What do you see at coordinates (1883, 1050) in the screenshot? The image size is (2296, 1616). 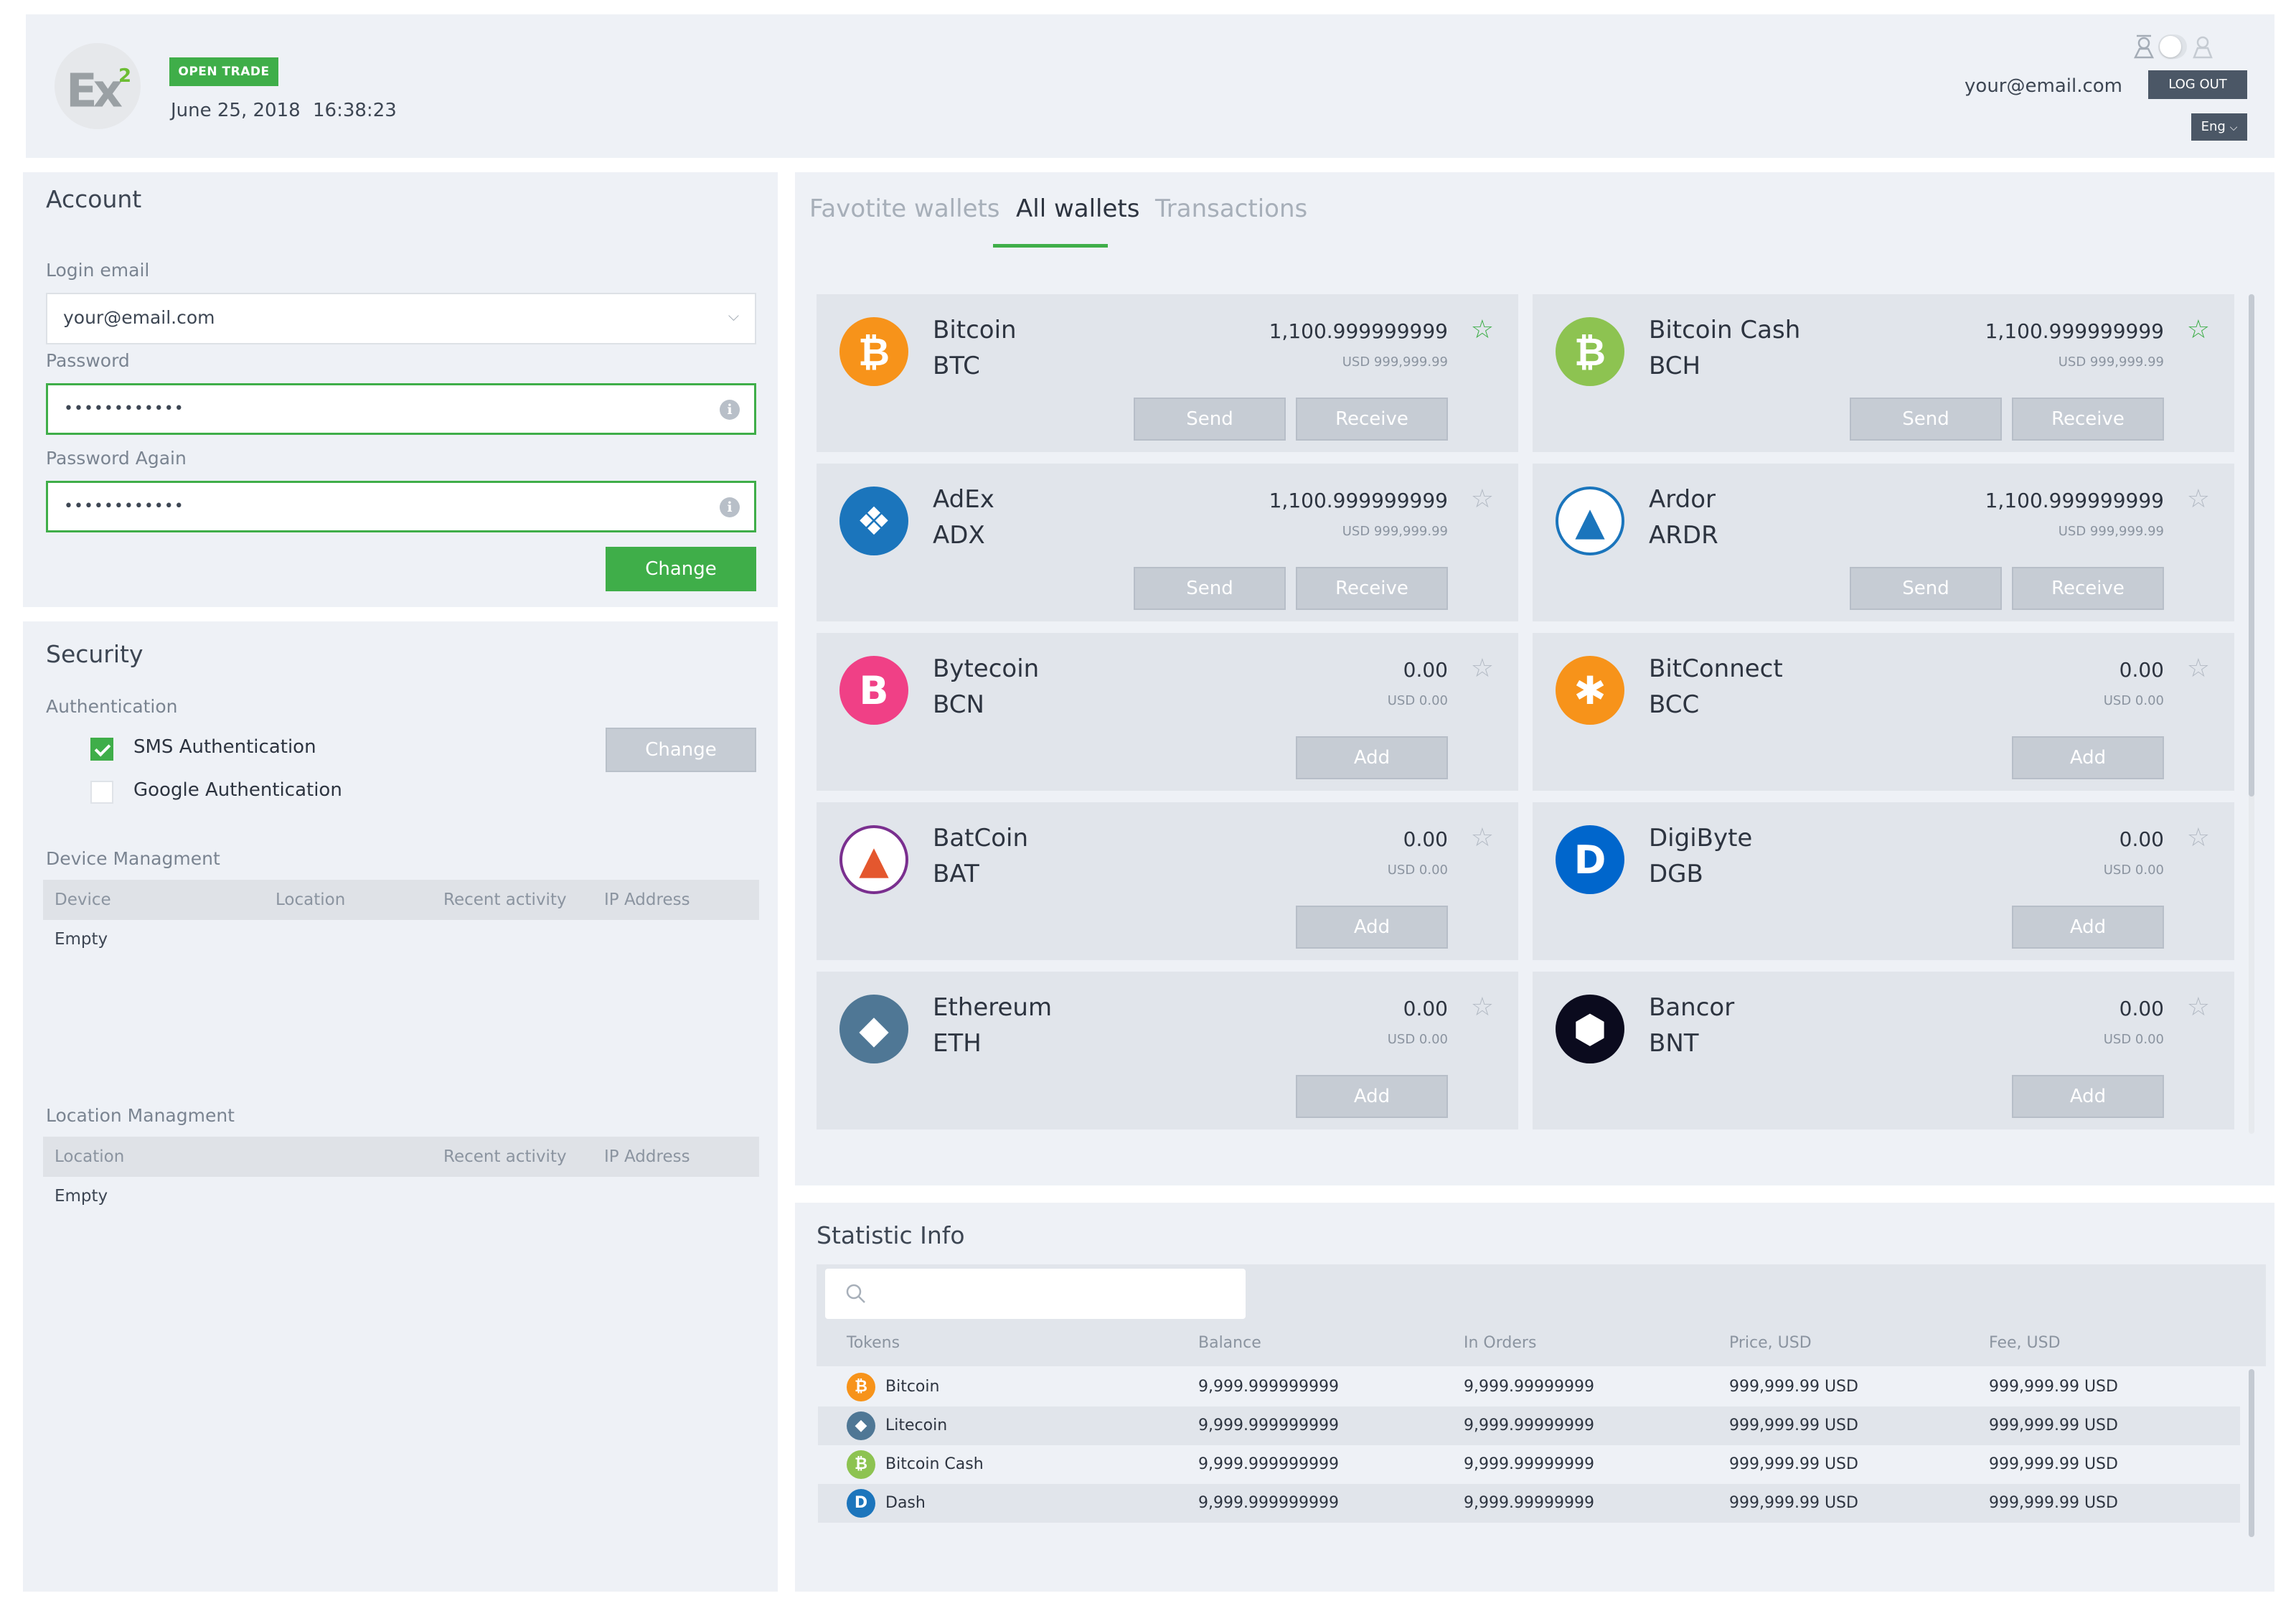 I see `wallet-card: ⬢ Bancor BNT 0.00 USD 0.00 ☆ Add` at bounding box center [1883, 1050].